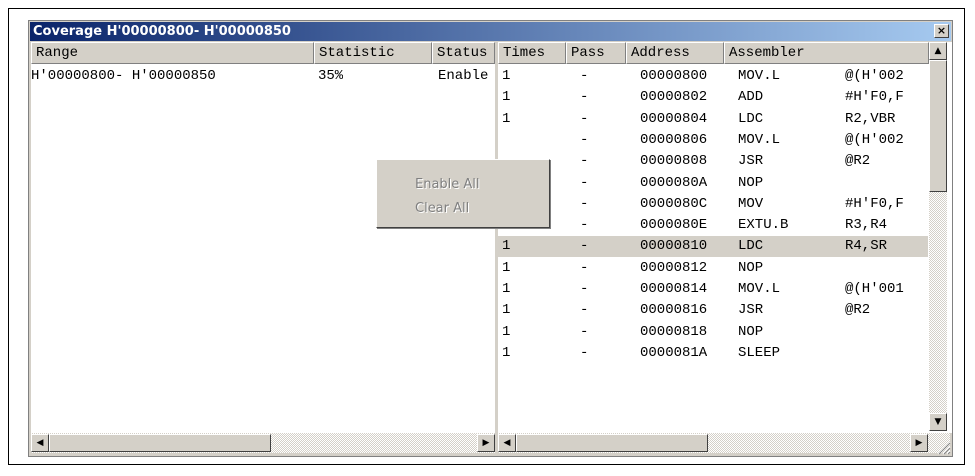  Describe the element at coordinates (674, 76) in the screenshot. I see `address-cell: 00000800` at that location.